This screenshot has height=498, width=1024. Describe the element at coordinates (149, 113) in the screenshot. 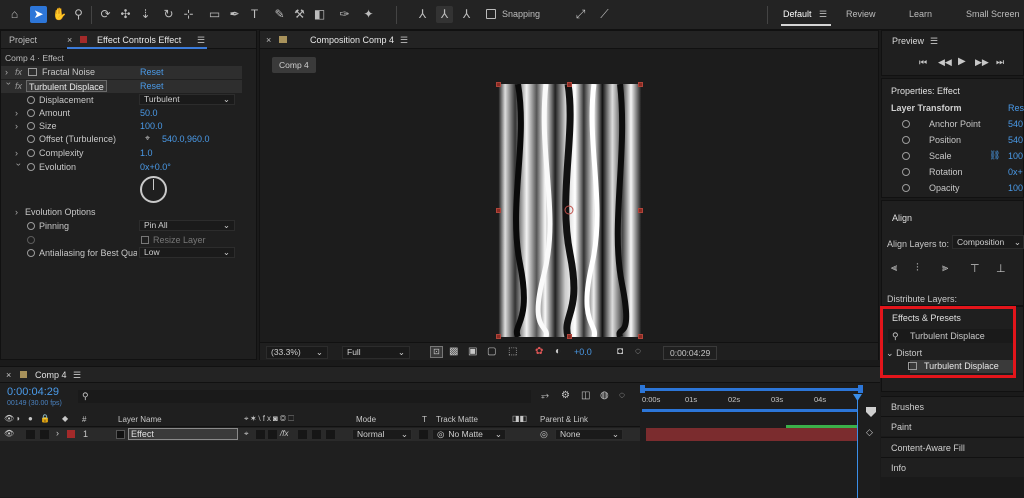

I see `amount-value: 50.0` at that location.